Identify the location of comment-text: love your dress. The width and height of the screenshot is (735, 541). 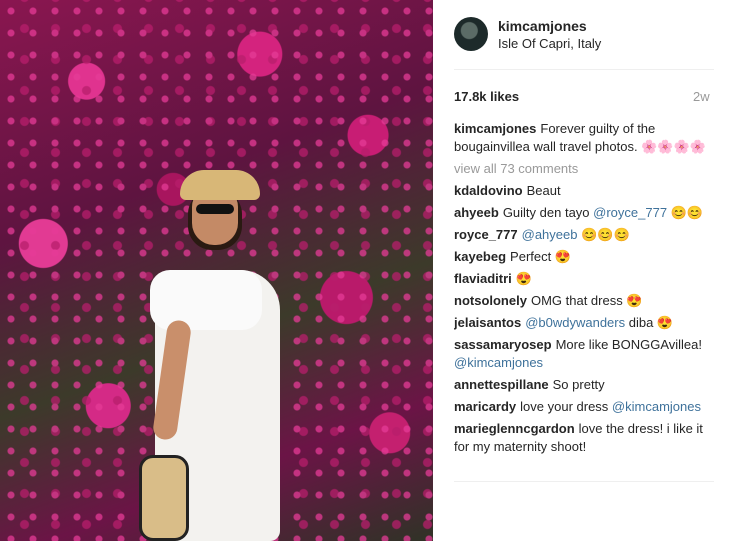
(566, 406).